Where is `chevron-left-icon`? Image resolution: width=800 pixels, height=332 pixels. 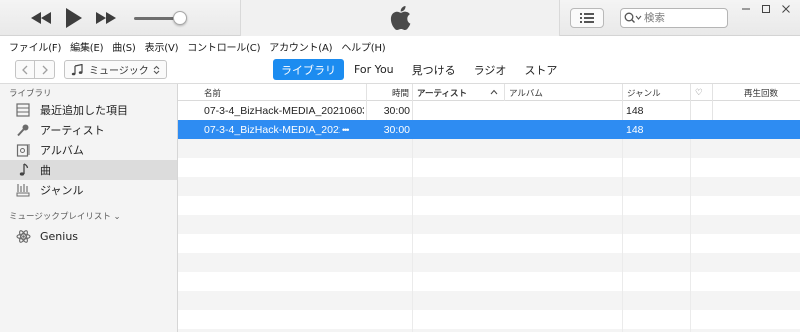 chevron-left-icon is located at coordinates (25, 69).